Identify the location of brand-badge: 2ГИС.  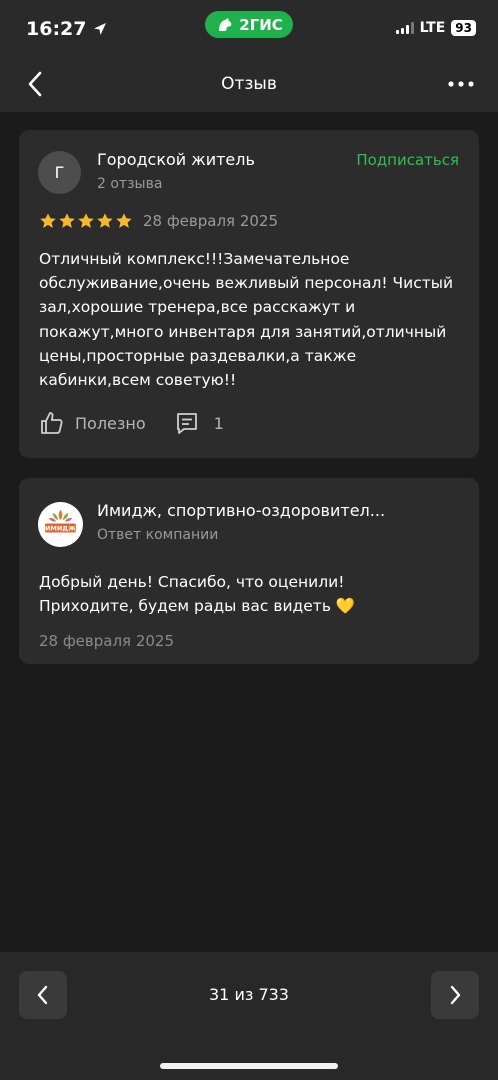
(249, 24).